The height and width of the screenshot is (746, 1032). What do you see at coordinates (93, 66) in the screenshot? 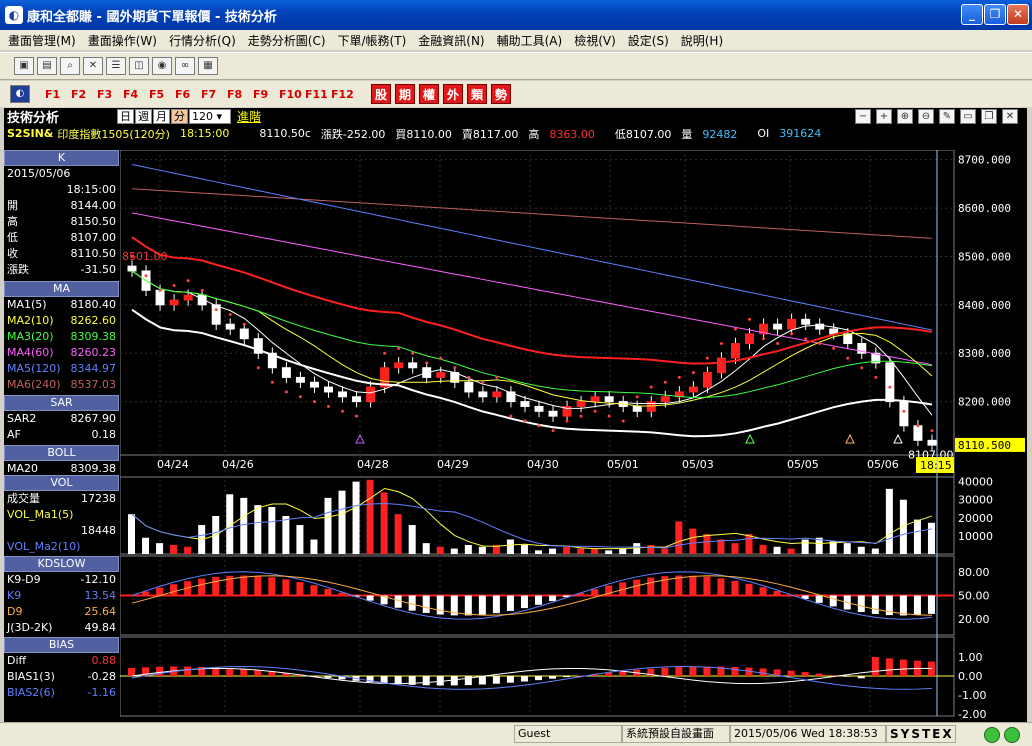
I see `close-window-icon: ✕` at bounding box center [93, 66].